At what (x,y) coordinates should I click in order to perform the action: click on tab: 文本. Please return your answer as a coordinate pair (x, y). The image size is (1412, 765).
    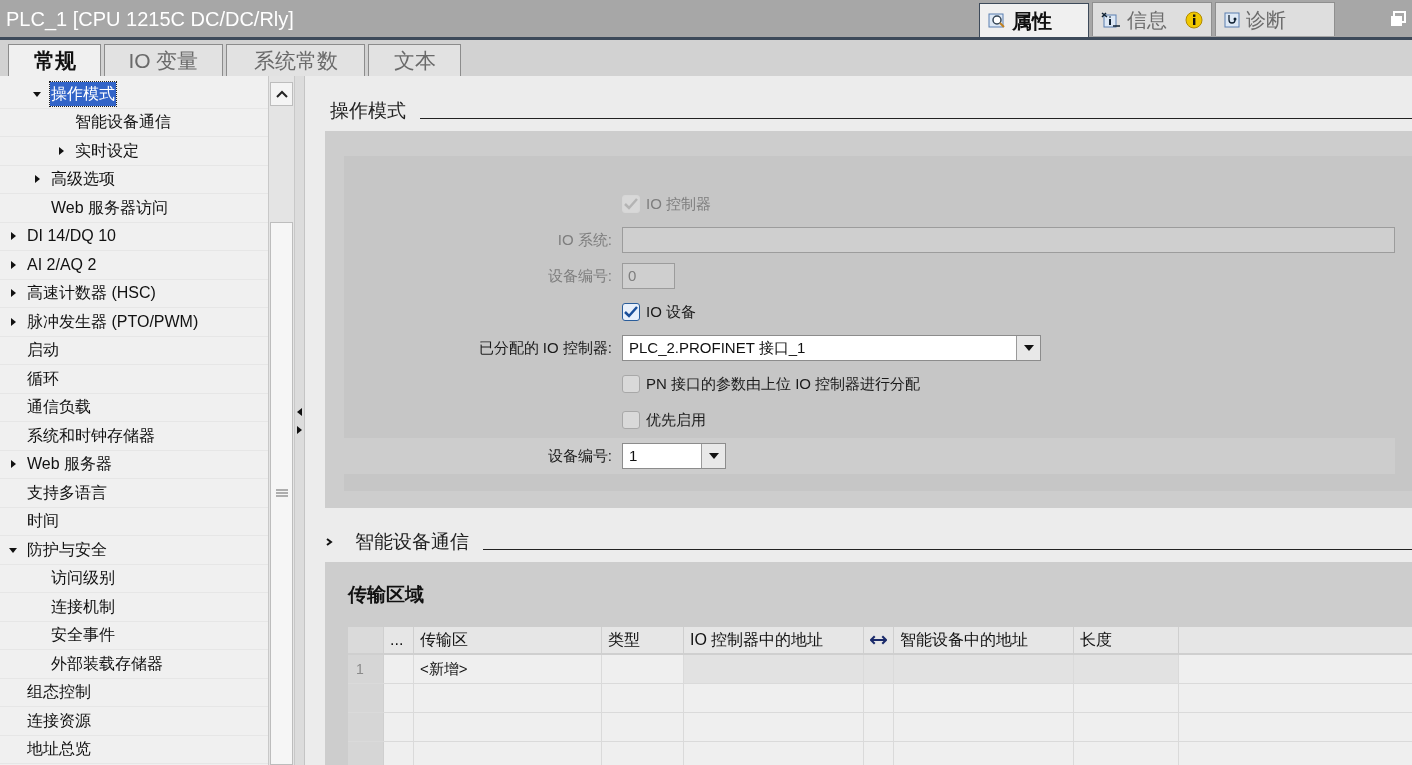
    Looking at the image, I should click on (414, 60).